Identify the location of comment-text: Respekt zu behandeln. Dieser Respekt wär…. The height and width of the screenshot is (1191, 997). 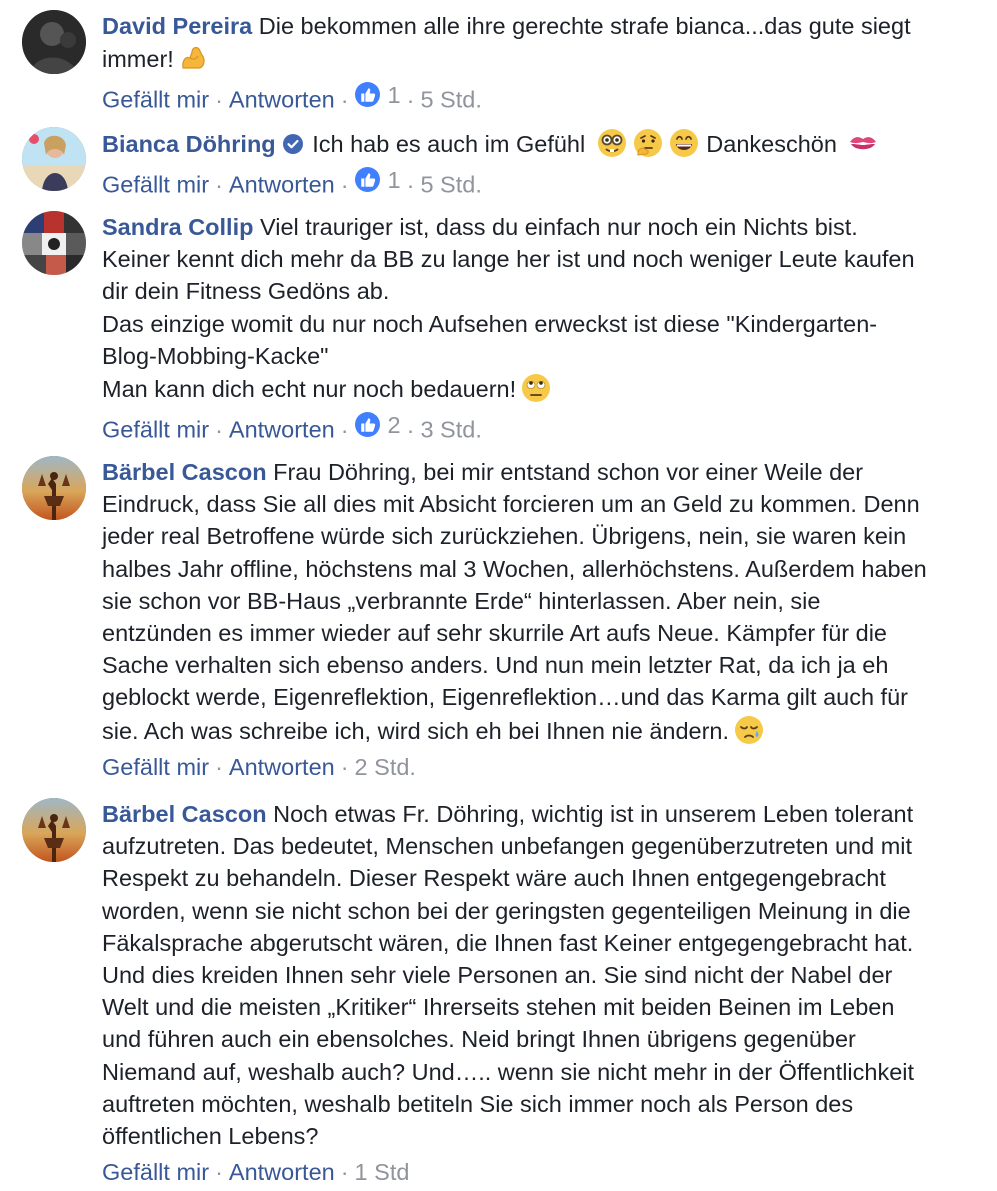
(494, 878).